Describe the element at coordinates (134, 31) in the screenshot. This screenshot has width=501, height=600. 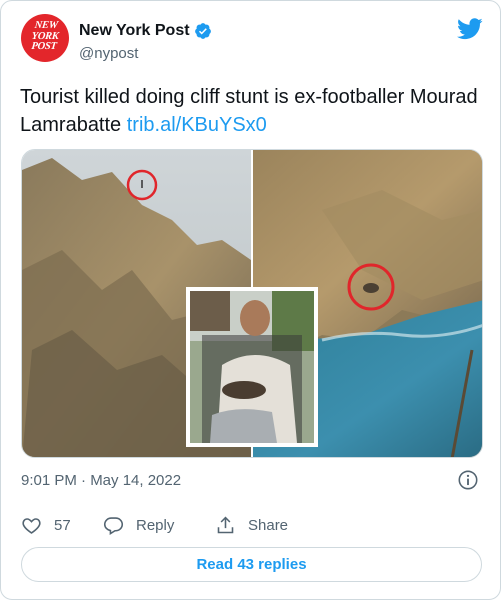
I see `author-name: New York Post` at that location.